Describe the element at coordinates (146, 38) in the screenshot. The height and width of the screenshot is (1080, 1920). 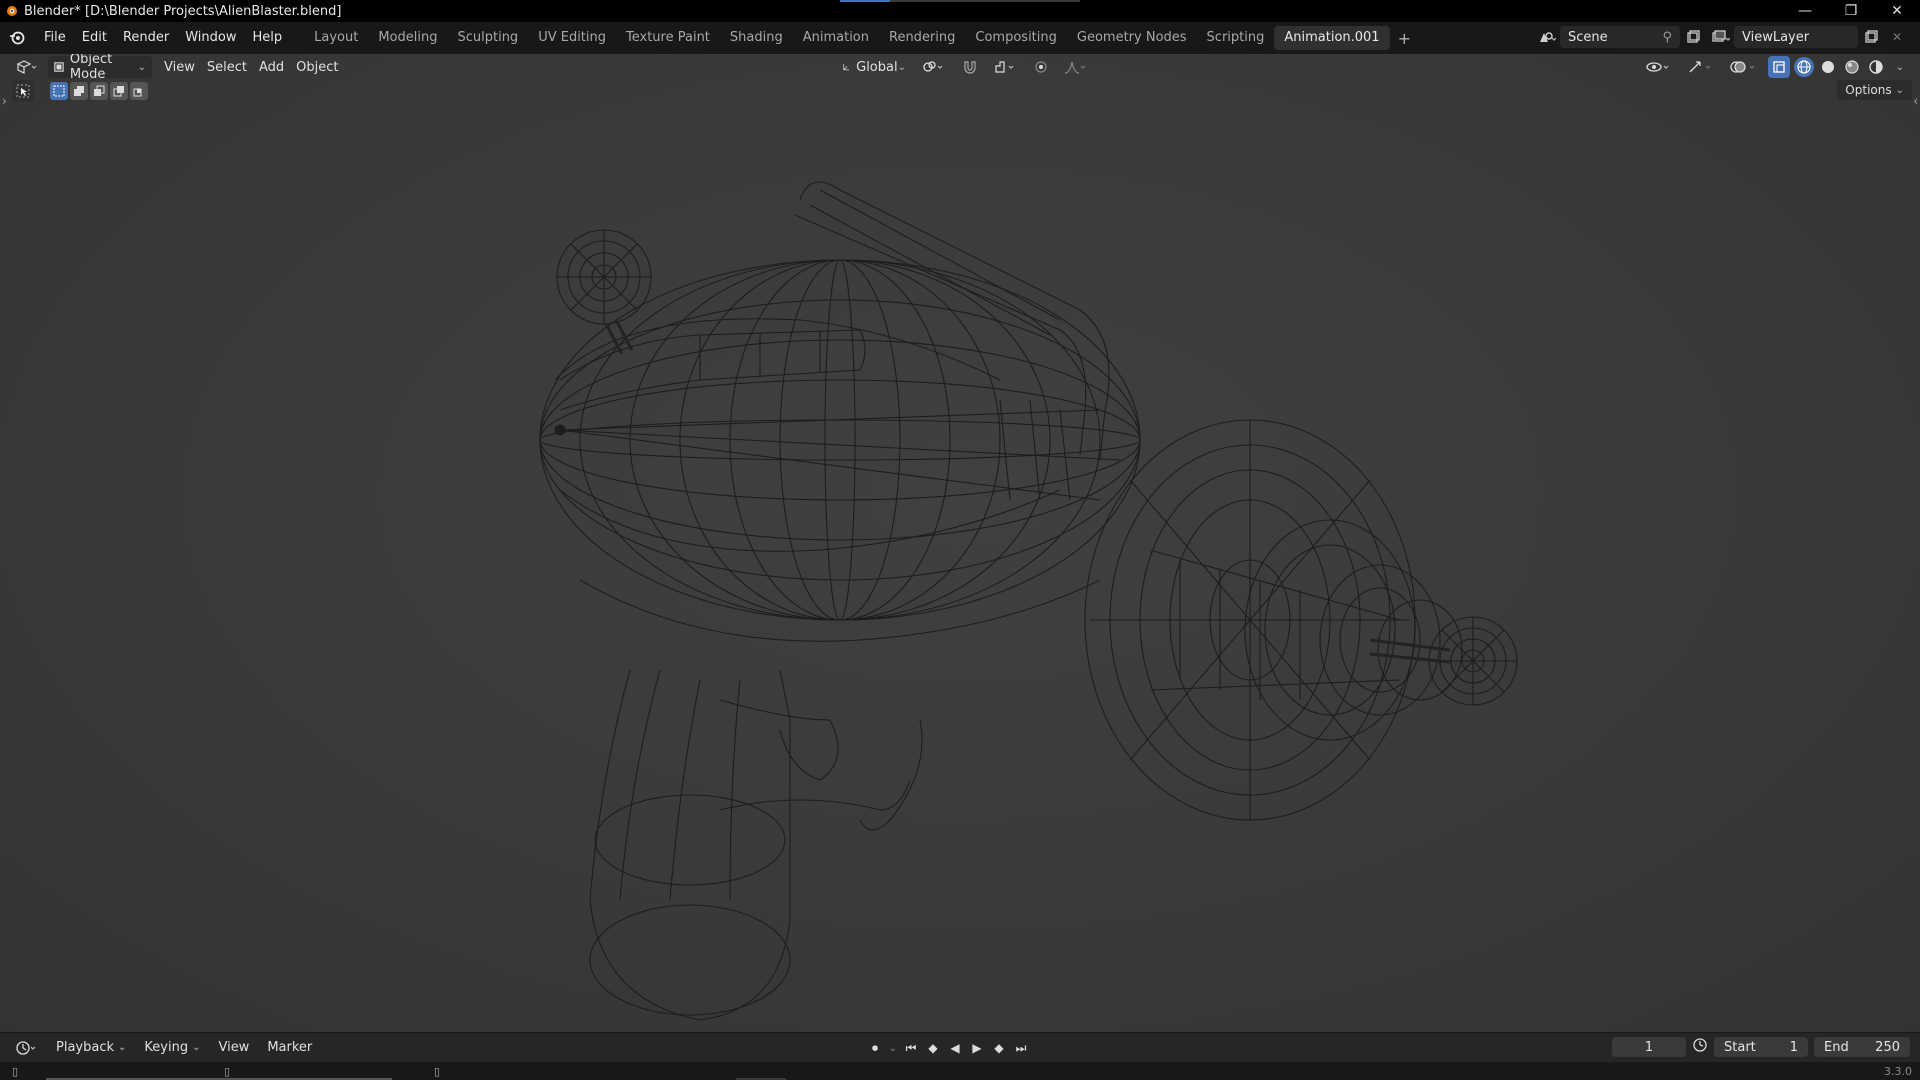
I see `menu-render: Render` at that location.